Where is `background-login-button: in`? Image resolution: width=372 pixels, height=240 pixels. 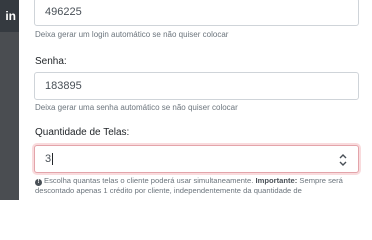
background-login-button: in is located at coordinates (9, 16).